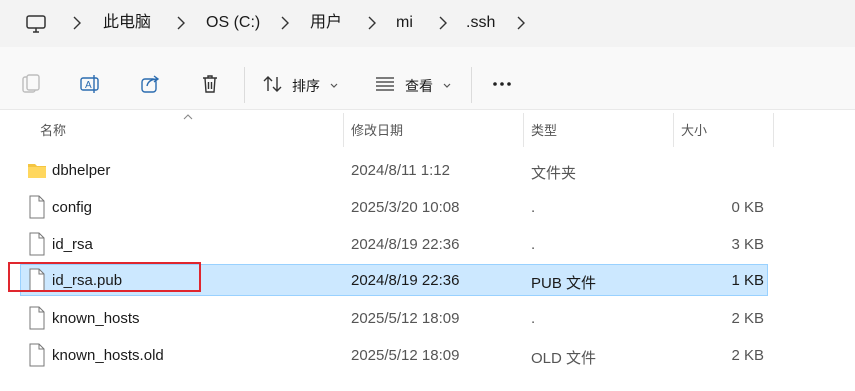 The height and width of the screenshot is (391, 855). Describe the element at coordinates (108, 355) in the screenshot. I see `file-name: known_hosts.old` at that location.